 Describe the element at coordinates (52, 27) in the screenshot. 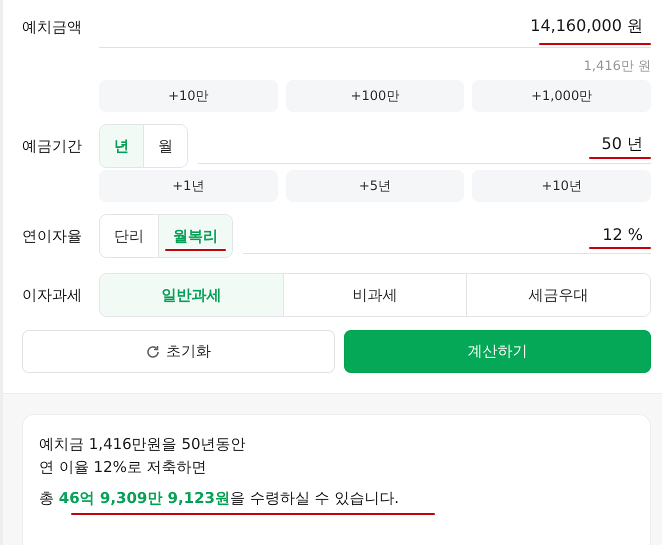

I see `field-label: 예치금액` at that location.